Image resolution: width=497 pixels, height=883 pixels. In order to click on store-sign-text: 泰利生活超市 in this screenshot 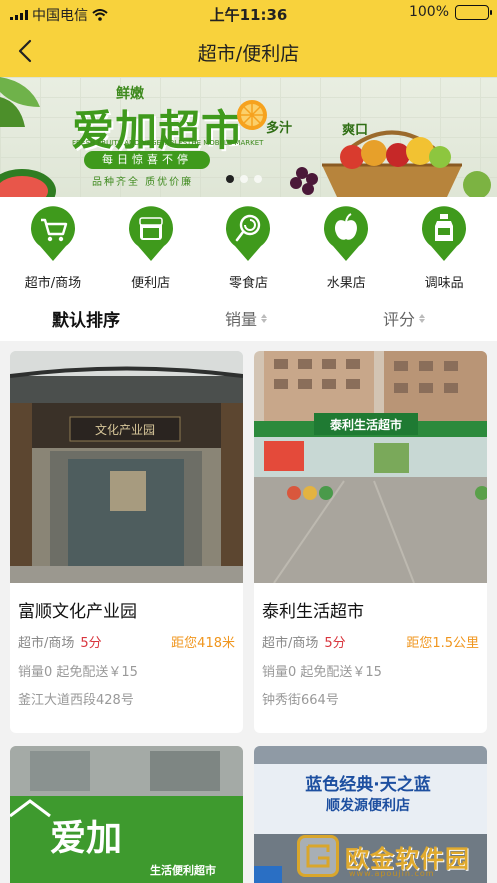, I will do `click(365, 424)`.